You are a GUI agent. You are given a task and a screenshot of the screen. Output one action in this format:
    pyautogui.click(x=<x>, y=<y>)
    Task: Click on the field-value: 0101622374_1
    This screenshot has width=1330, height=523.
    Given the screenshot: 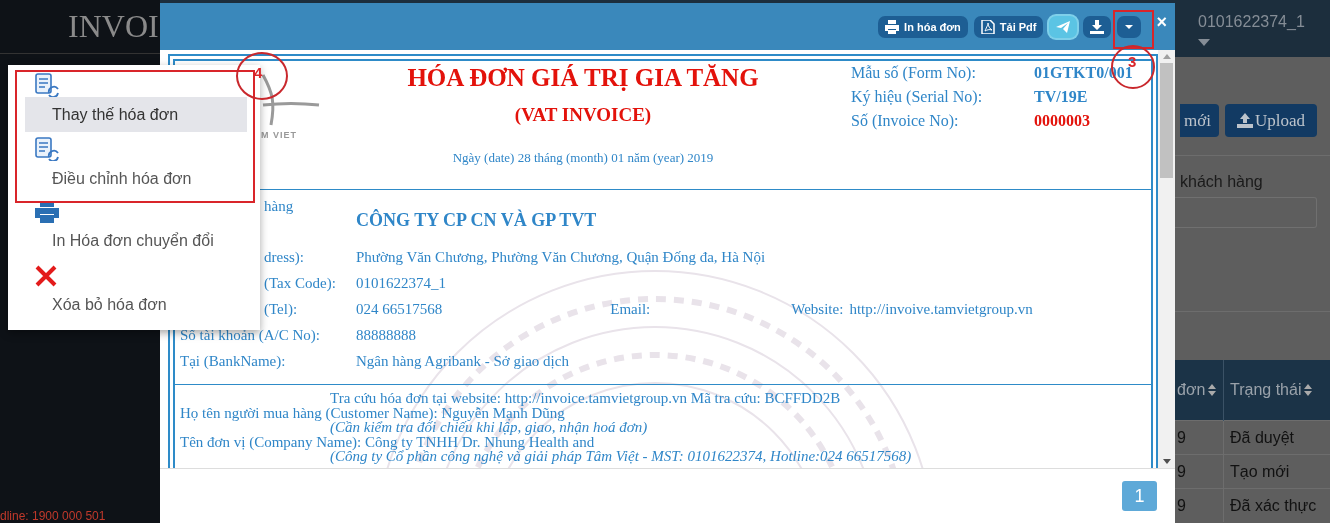 What is the action you would take?
    pyautogui.click(x=401, y=283)
    